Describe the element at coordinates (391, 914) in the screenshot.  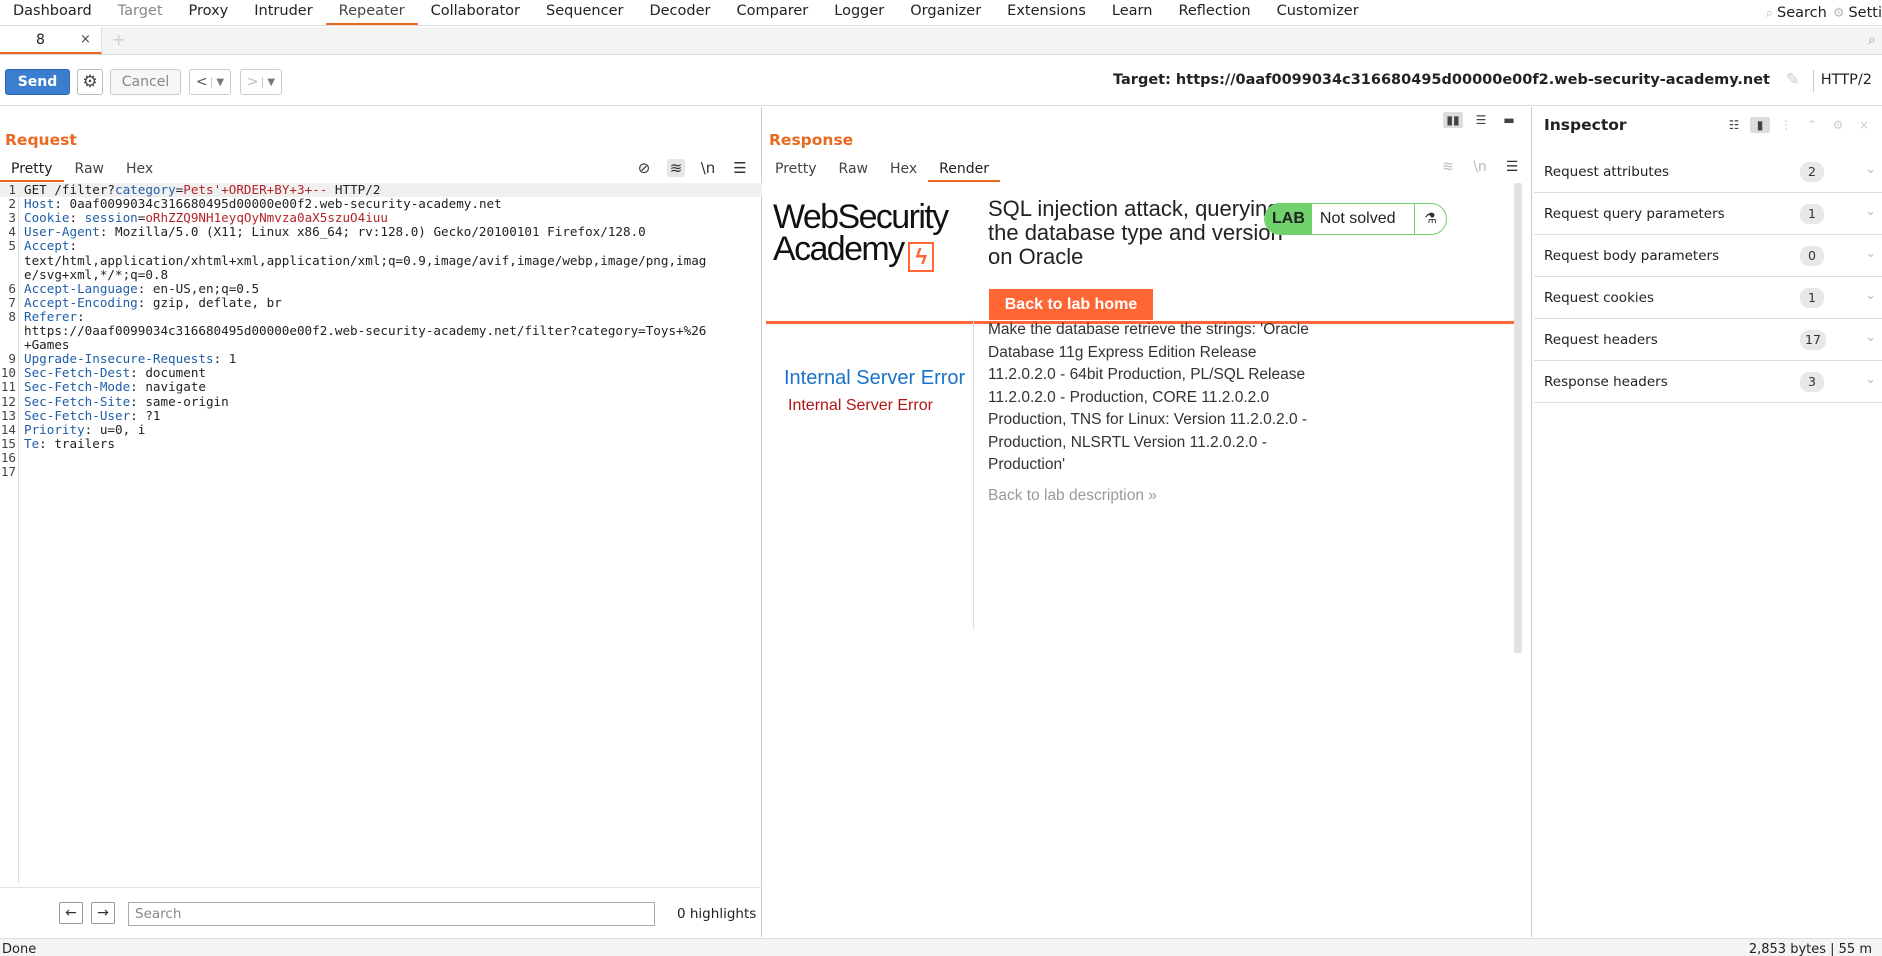
I see `request-search-input` at that location.